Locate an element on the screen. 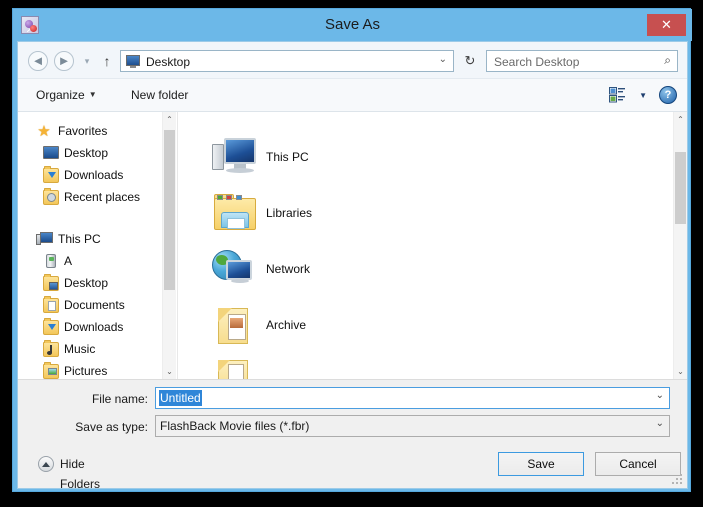  view-chevron-down-icon: ▼ is located at coordinates (643, 95).